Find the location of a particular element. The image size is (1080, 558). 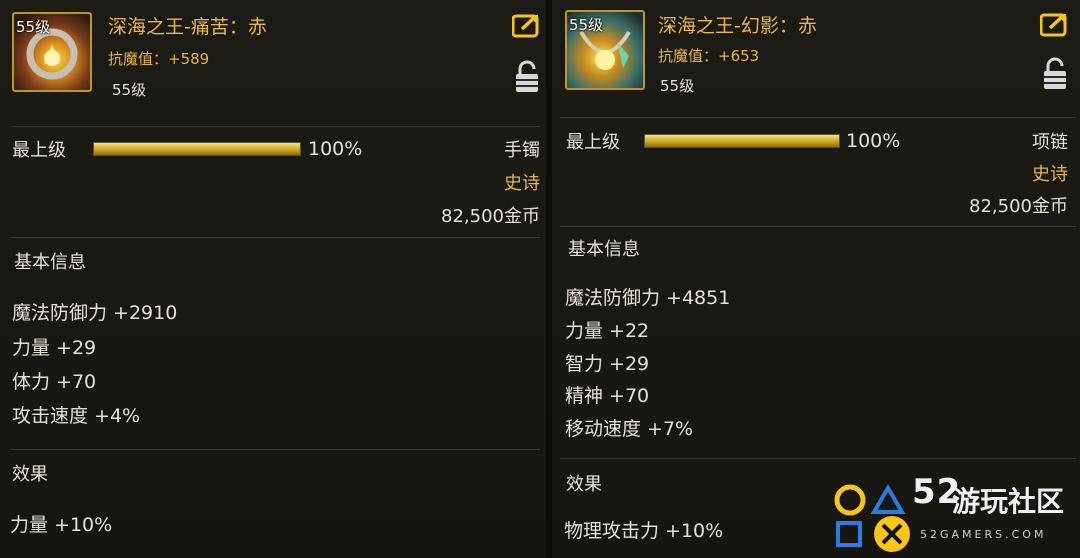

stat-line: 魔法防御力 +2910 is located at coordinates (95, 313).